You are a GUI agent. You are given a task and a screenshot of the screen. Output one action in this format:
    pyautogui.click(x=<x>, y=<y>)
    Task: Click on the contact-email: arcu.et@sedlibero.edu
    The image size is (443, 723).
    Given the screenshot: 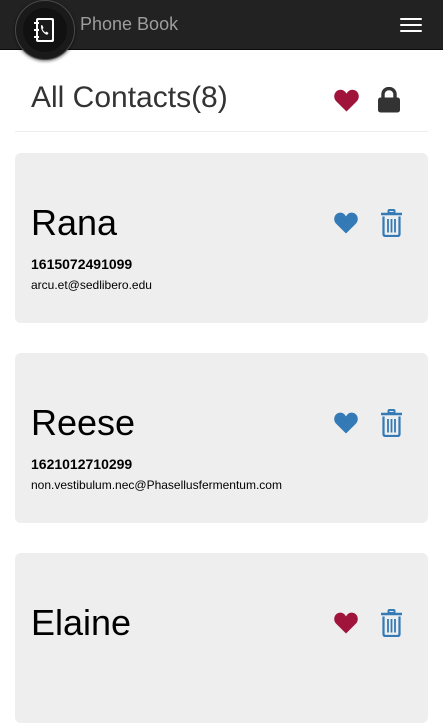 What is the action you would take?
    pyautogui.click(x=91, y=285)
    